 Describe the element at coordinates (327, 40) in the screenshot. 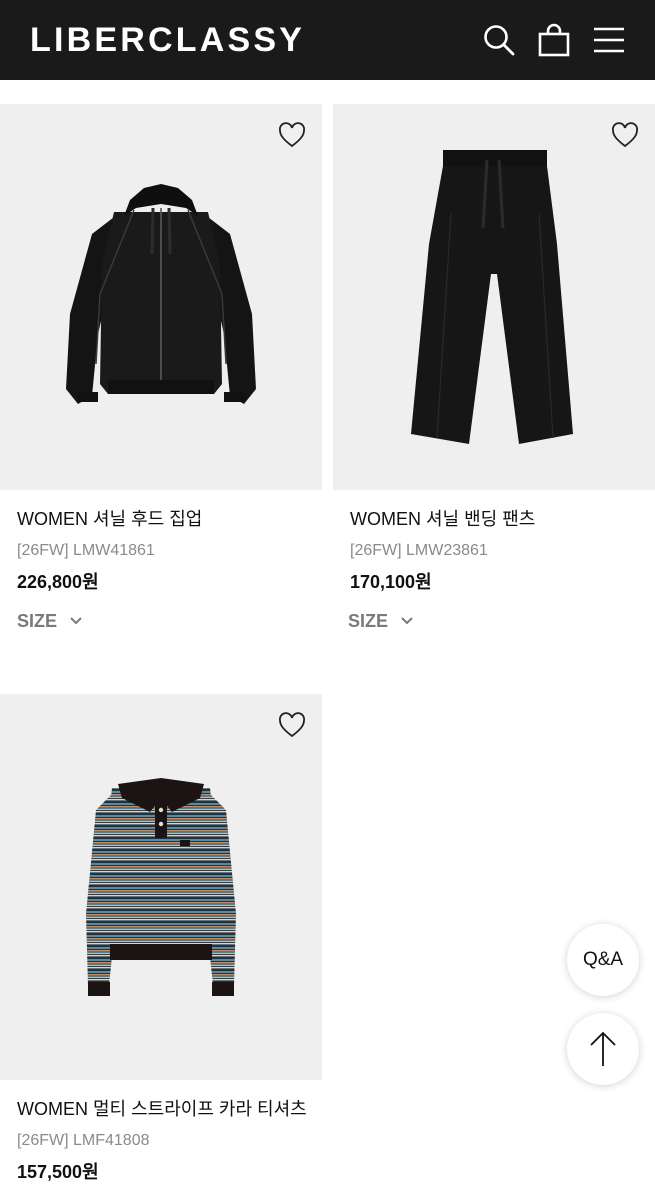

I see `top-header: LIBERCLASSY` at that location.